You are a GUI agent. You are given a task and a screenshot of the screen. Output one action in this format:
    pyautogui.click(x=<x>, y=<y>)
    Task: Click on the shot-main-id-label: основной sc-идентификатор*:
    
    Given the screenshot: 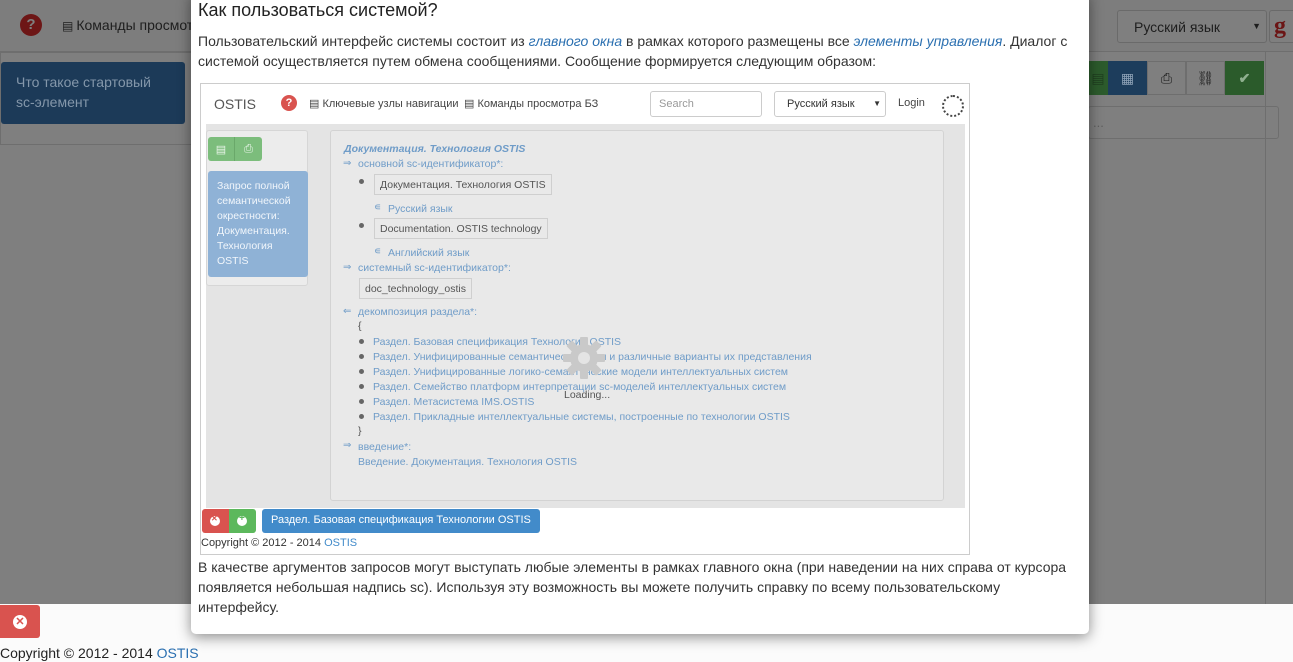 What is the action you would take?
    pyautogui.click(x=431, y=164)
    